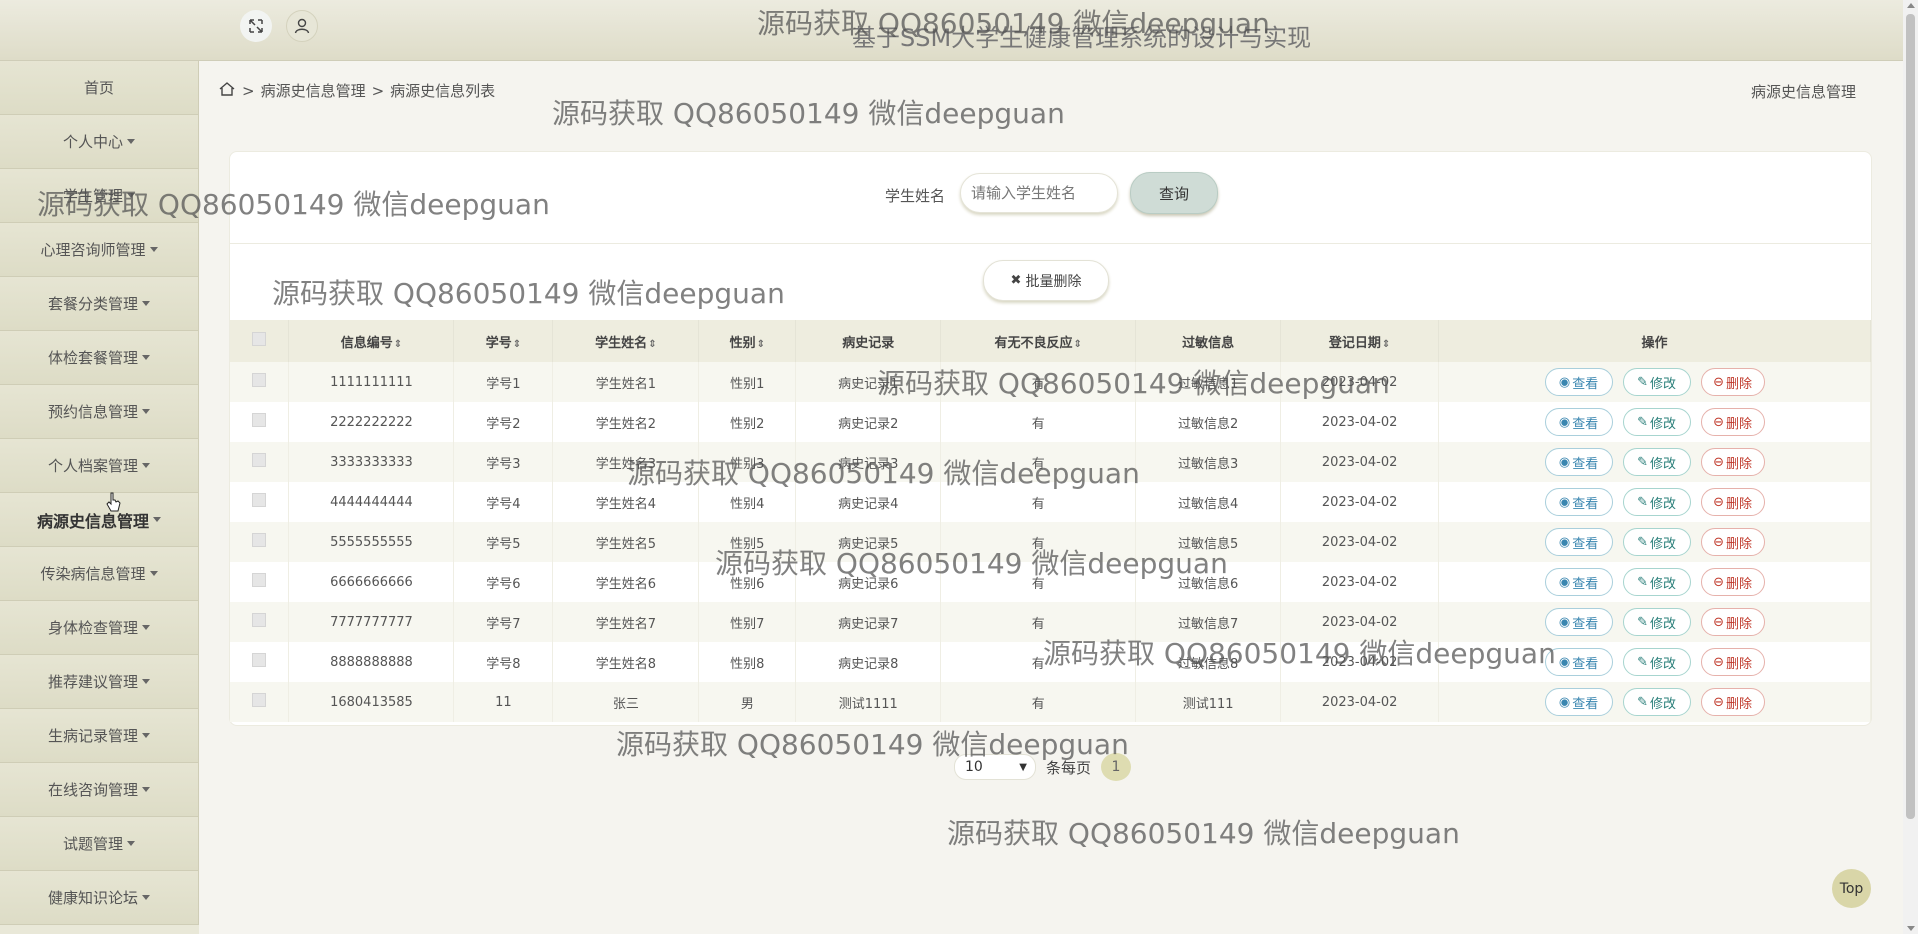 Image resolution: width=1918 pixels, height=934 pixels. I want to click on sidebar-item: 首页, so click(99, 88).